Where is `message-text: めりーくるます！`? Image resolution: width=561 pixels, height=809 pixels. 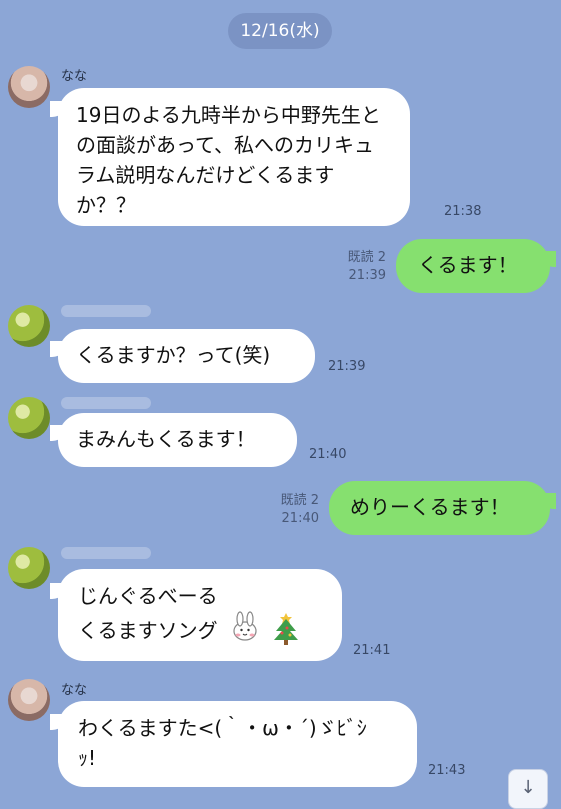
message-text: めりーくるます！ is located at coordinates (430, 507).